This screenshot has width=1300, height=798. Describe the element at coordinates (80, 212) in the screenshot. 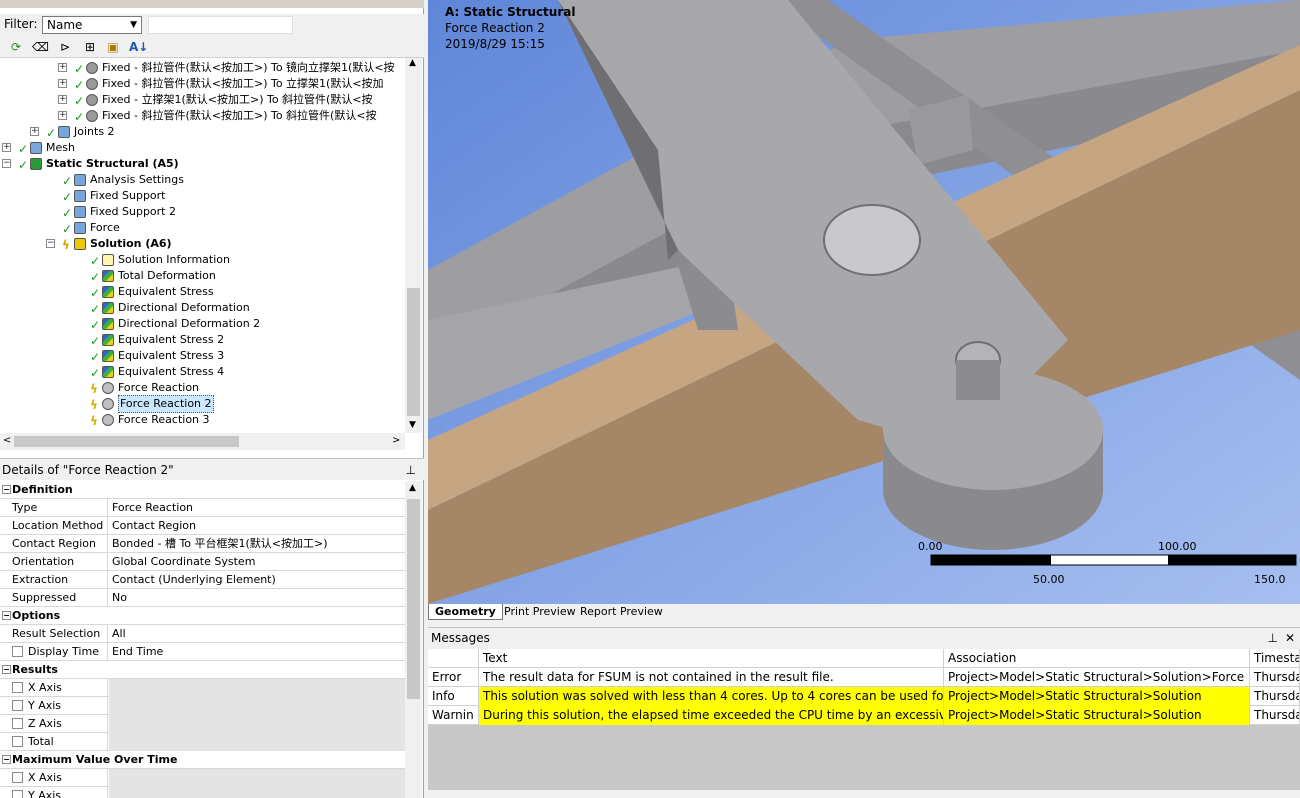

I see `fixed-support-icon` at that location.